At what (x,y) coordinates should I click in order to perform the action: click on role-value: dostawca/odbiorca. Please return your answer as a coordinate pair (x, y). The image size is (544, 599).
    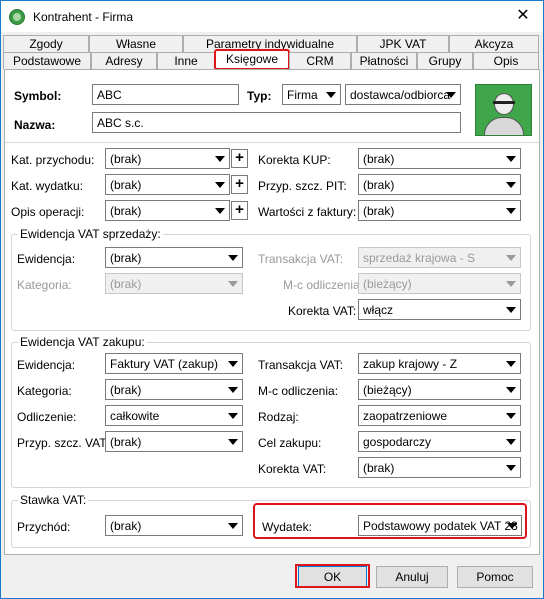
    Looking at the image, I should click on (400, 95).